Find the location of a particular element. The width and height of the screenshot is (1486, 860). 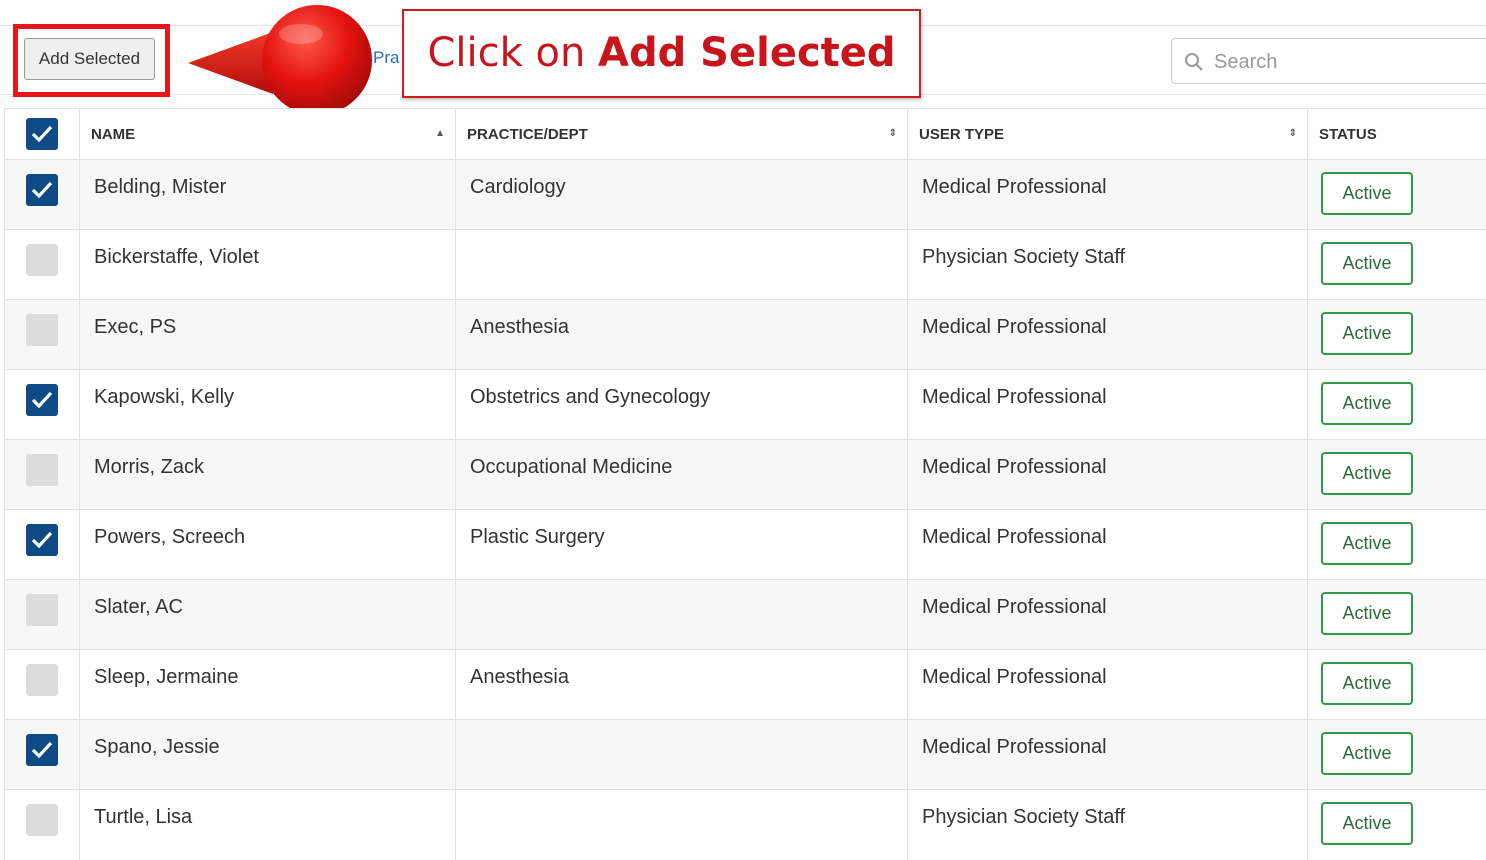

instruction-callout: Click on Add Selected is located at coordinates (661, 53).